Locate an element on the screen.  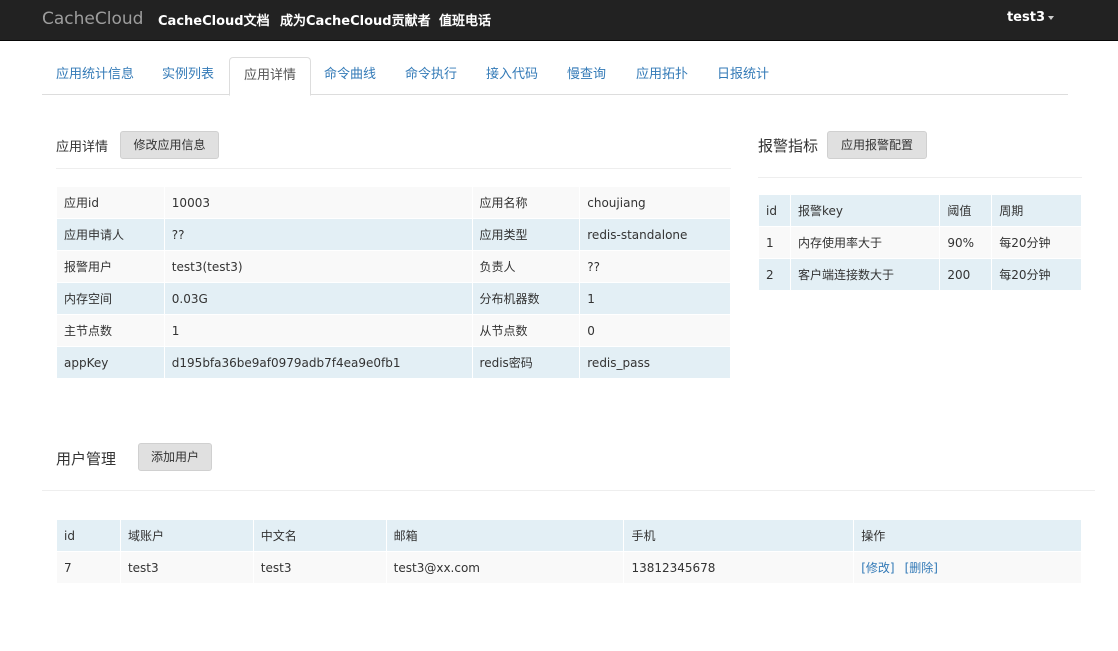
tab-access-code: 接入代码 is located at coordinates (512, 76).